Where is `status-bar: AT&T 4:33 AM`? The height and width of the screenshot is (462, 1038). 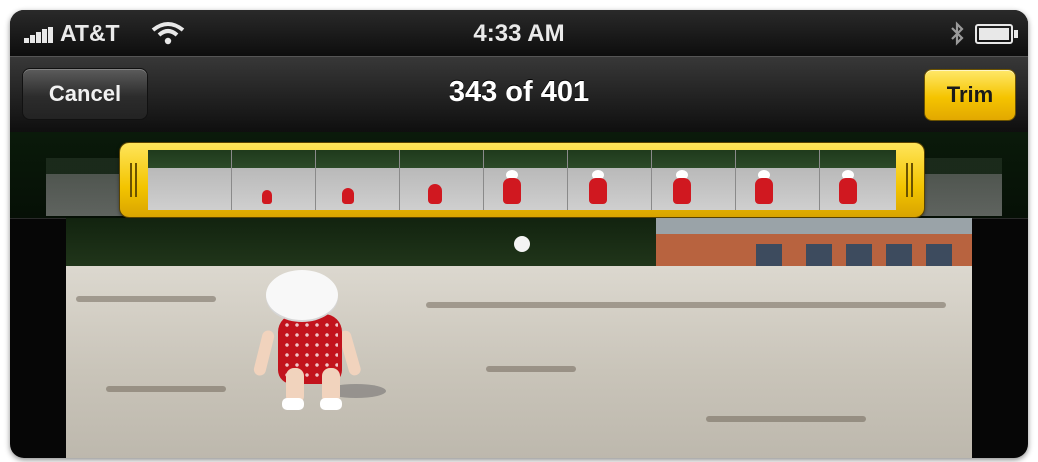
status-bar: AT&T 4:33 AM is located at coordinates (519, 33).